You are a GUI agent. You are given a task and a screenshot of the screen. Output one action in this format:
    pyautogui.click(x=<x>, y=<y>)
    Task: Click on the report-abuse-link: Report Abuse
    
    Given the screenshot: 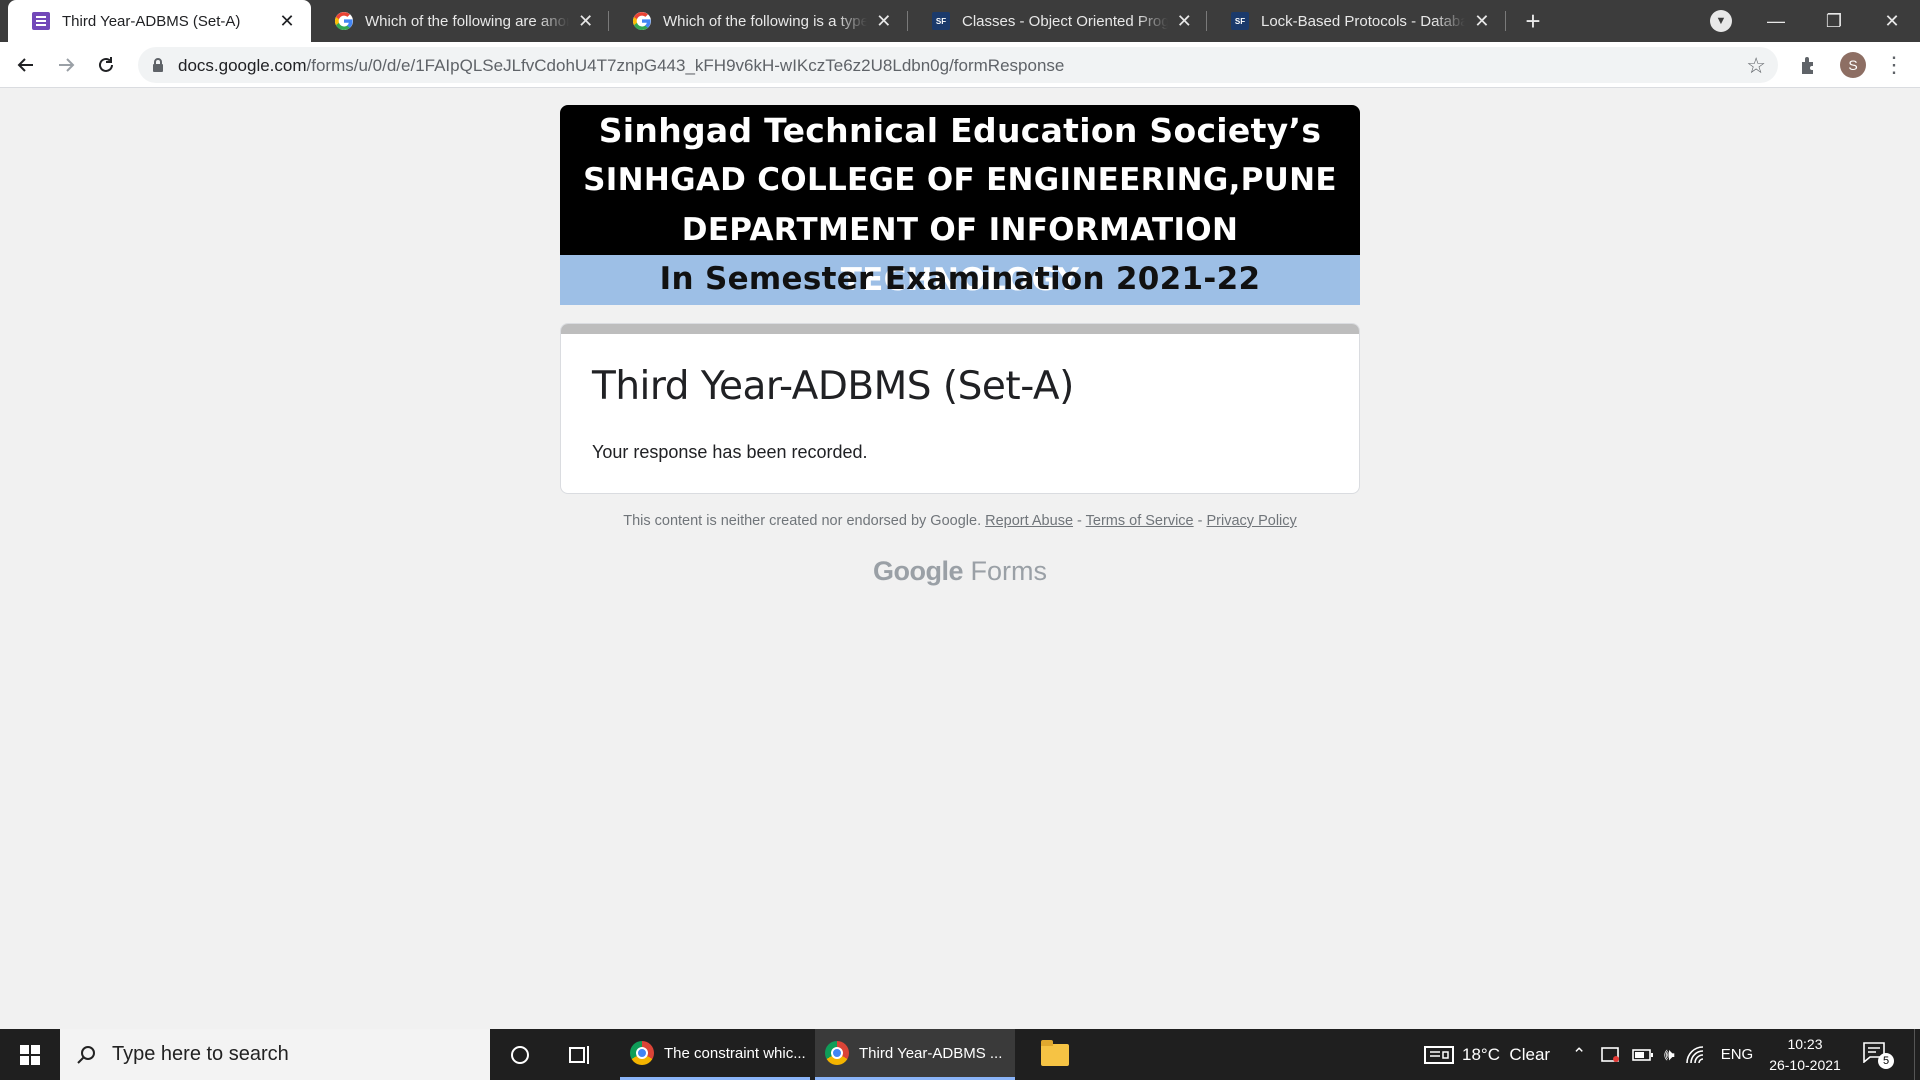 What is the action you would take?
    pyautogui.click(x=1029, y=521)
    